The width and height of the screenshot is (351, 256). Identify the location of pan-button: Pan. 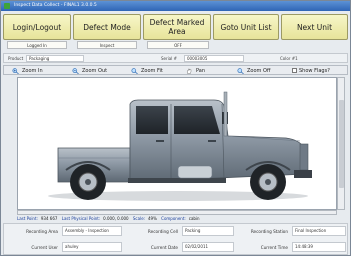
(195, 70).